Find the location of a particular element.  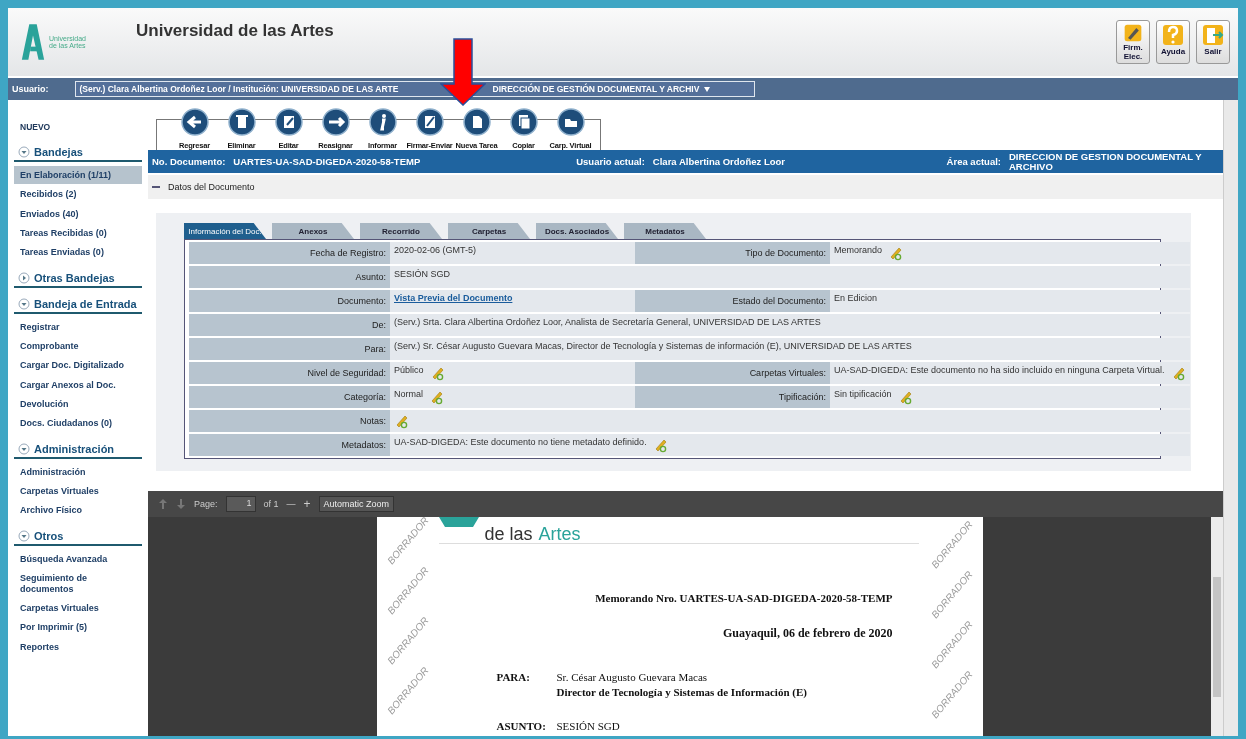

current-area: DIRECCION DE GESTION DOCUMENTAL Y ARCHIVO is located at coordinates (1114, 161).